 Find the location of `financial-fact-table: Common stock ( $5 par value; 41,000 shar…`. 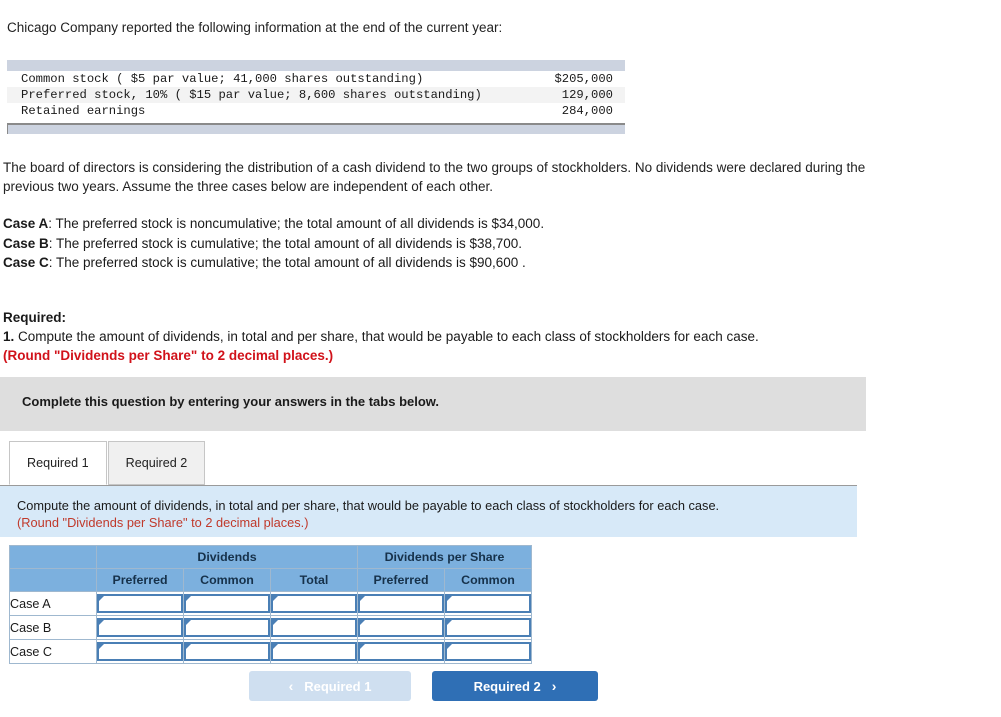

financial-fact-table: Common stock ( $5 par value; 41,000 shar… is located at coordinates (316, 97).